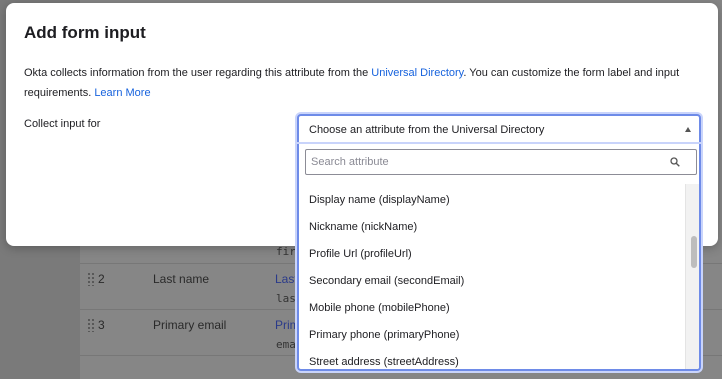 This screenshot has width=722, height=379. What do you see at coordinates (101, 325) in the screenshot?
I see `row-number: 3` at bounding box center [101, 325].